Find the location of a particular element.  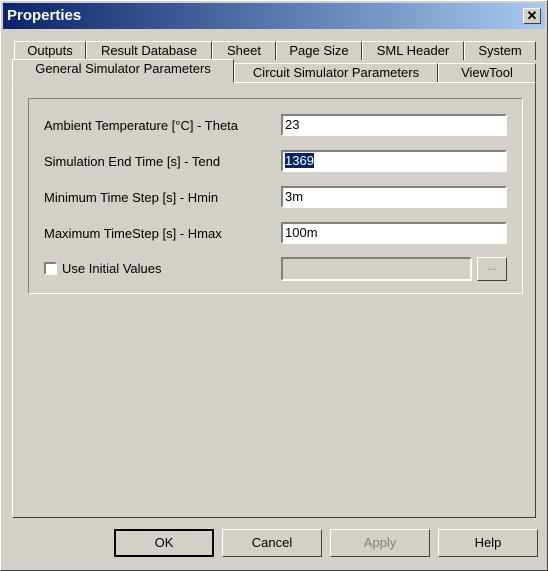

use-initial-values-label: Use Initial Values is located at coordinates (112, 268).